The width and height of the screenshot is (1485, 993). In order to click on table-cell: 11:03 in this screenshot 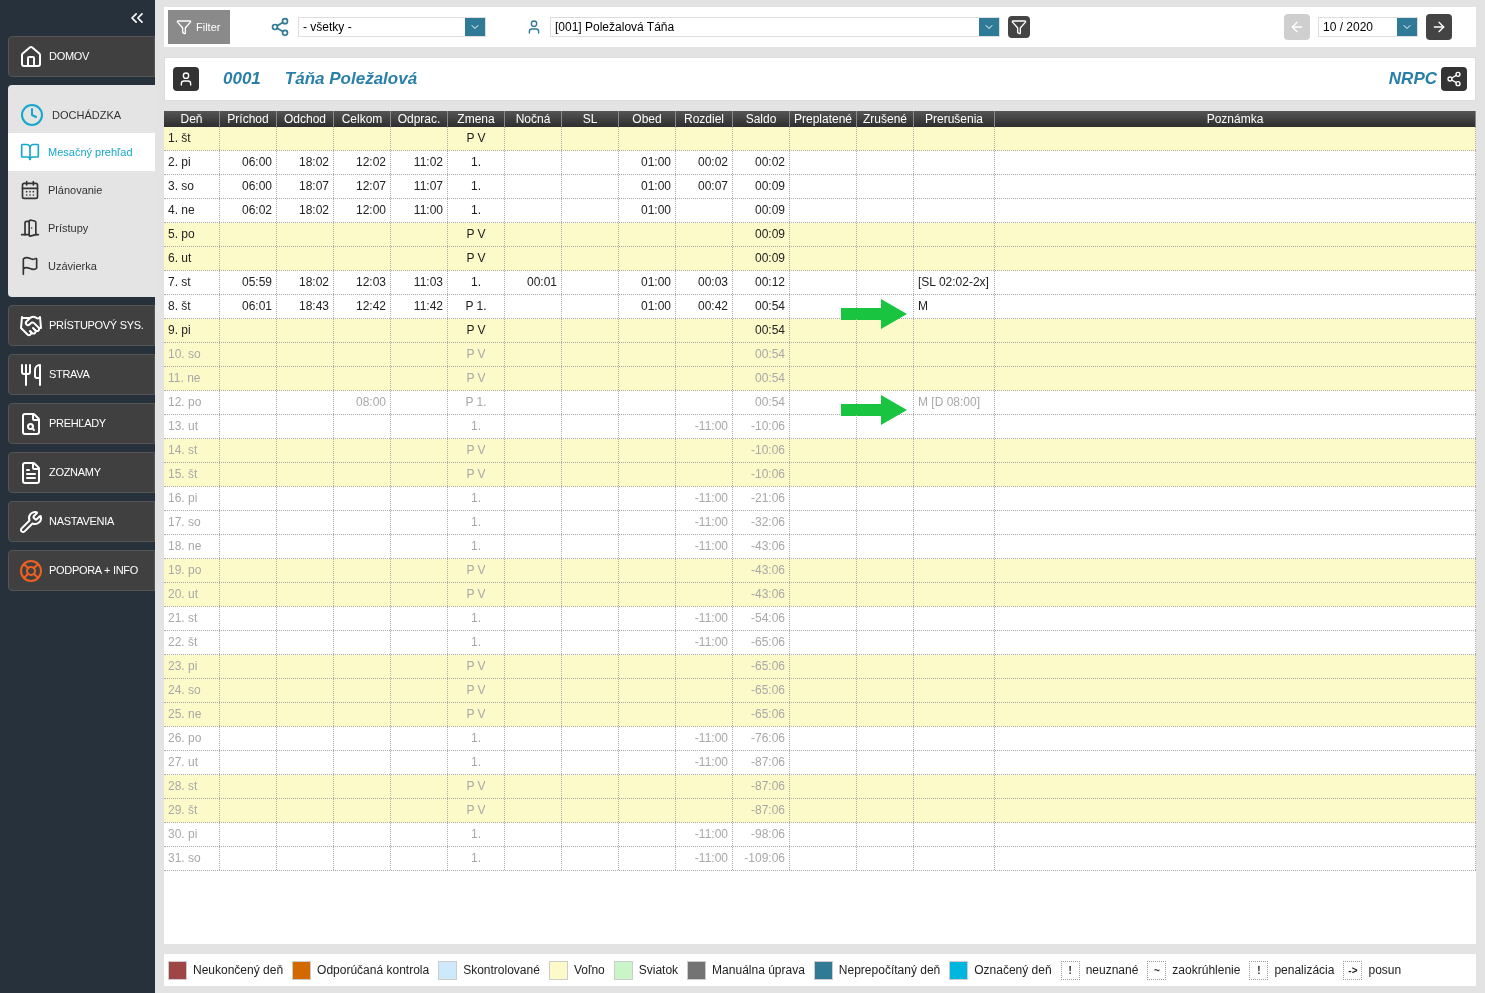, I will do `click(428, 282)`.